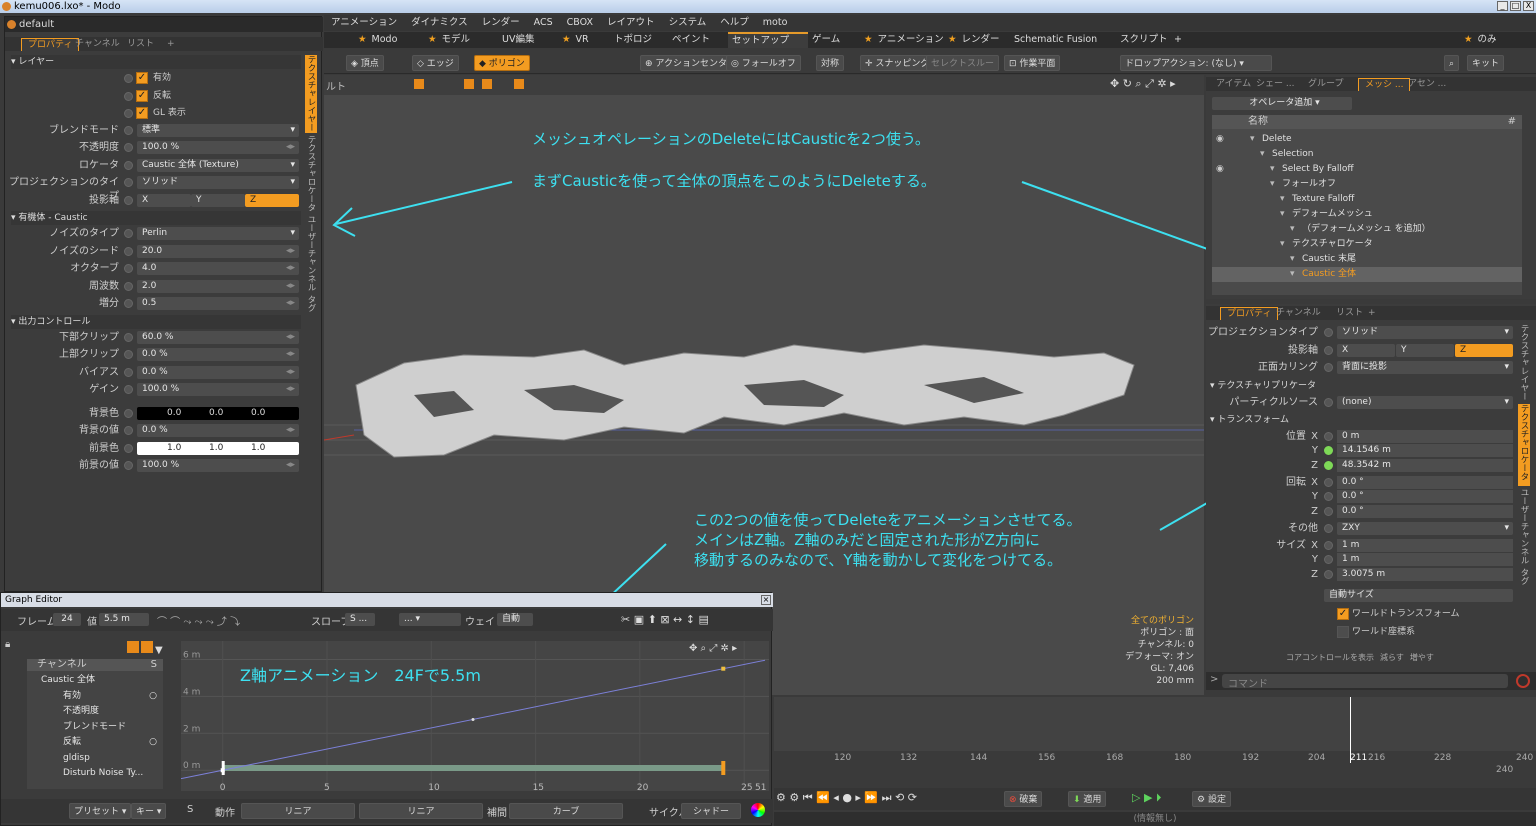 The image size is (1536, 826). Describe the element at coordinates (566, 811) in the screenshot. I see `curve-dropdown: カーブ` at that location.